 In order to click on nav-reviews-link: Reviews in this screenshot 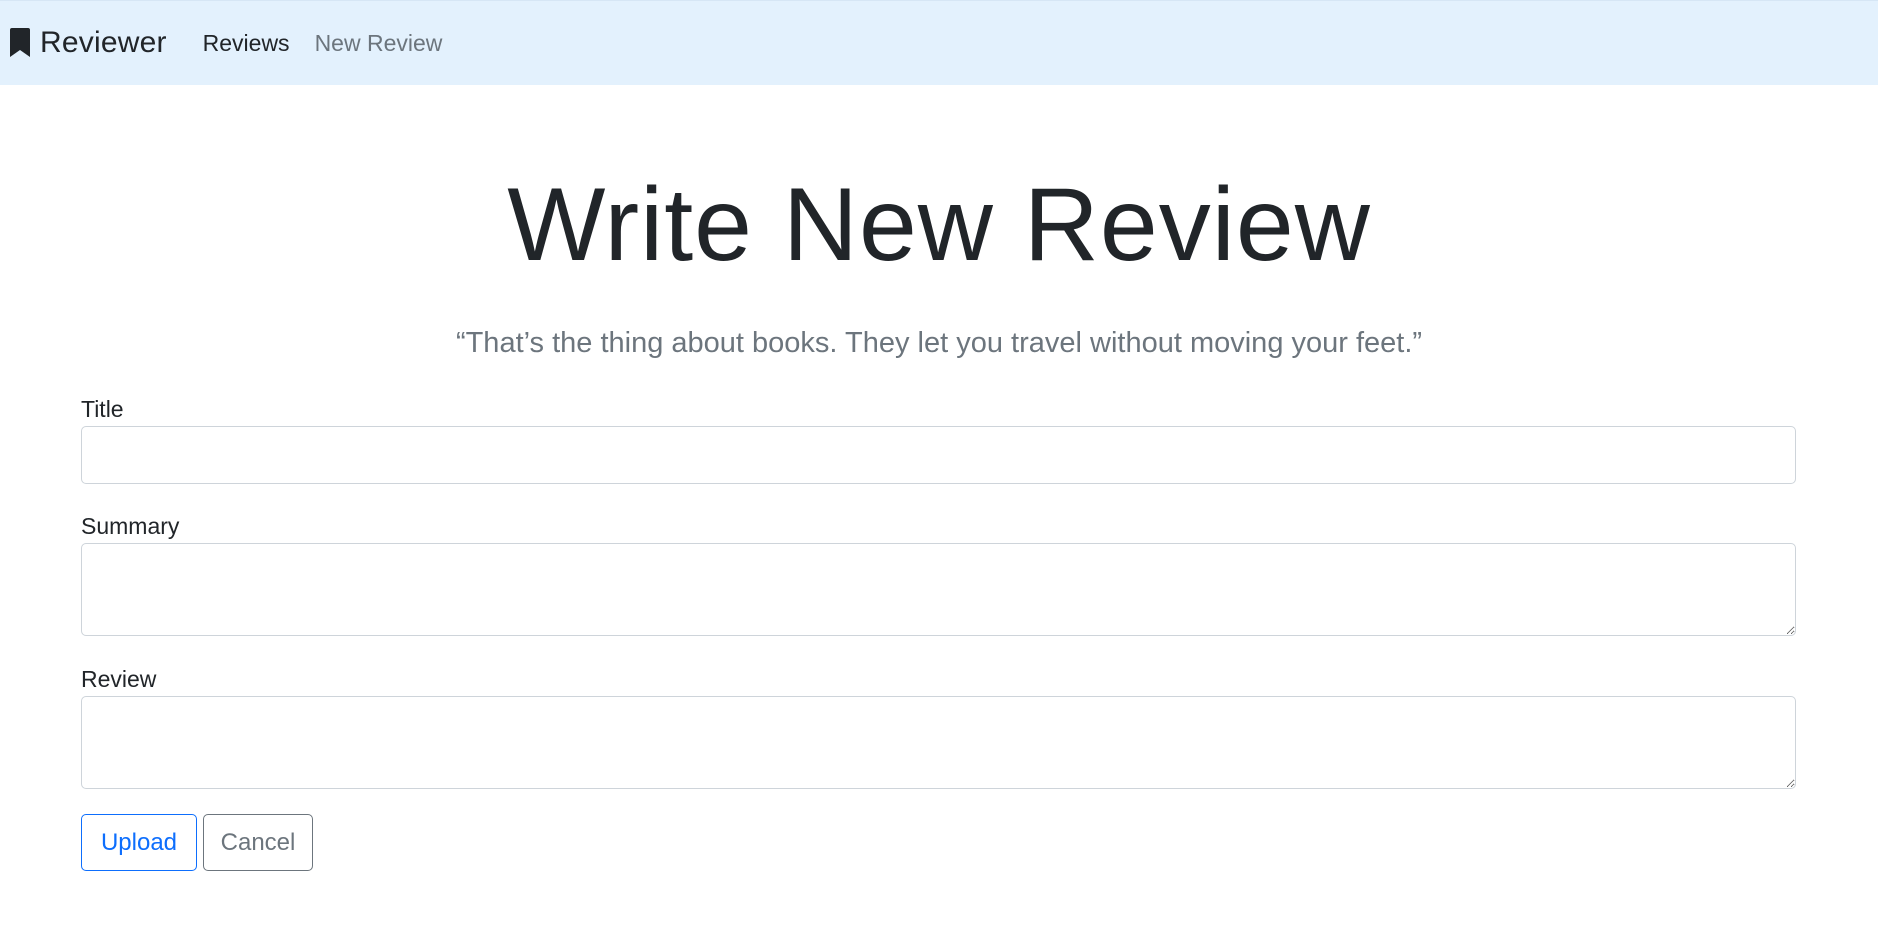, I will do `click(246, 43)`.